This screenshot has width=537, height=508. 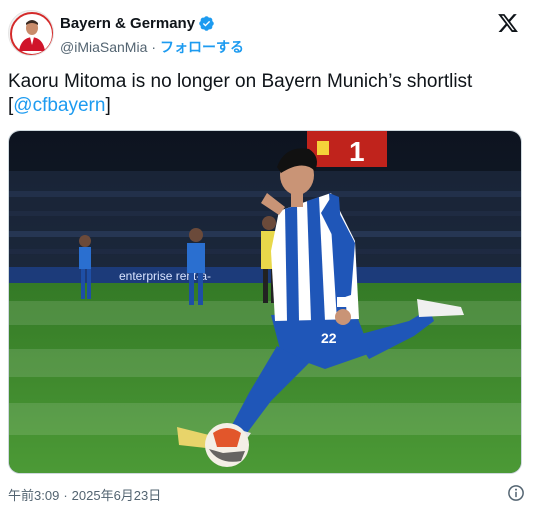 I want to click on bracket-close: ], so click(x=108, y=105).